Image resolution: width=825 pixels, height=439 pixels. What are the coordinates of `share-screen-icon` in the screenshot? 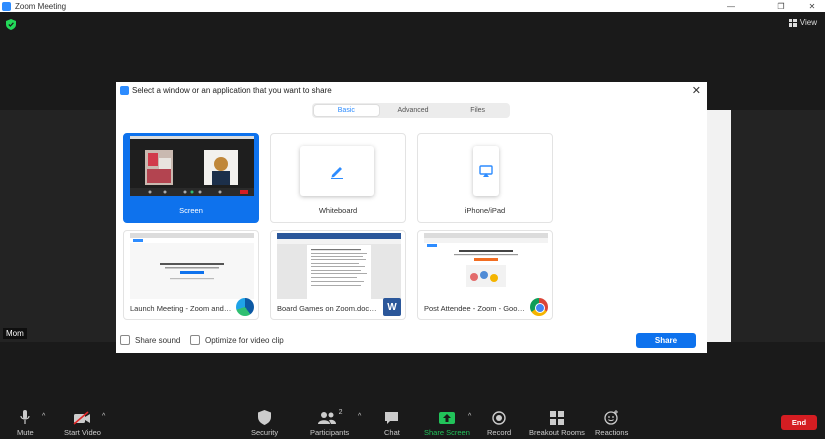 It's located at (446, 418).